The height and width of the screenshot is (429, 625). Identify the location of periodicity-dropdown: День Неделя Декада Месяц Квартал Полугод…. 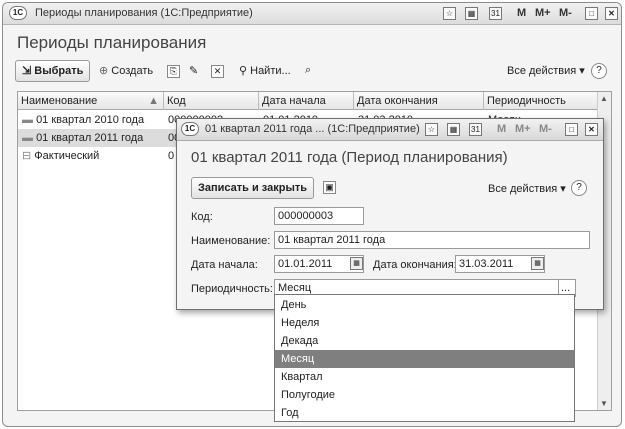
(424, 358).